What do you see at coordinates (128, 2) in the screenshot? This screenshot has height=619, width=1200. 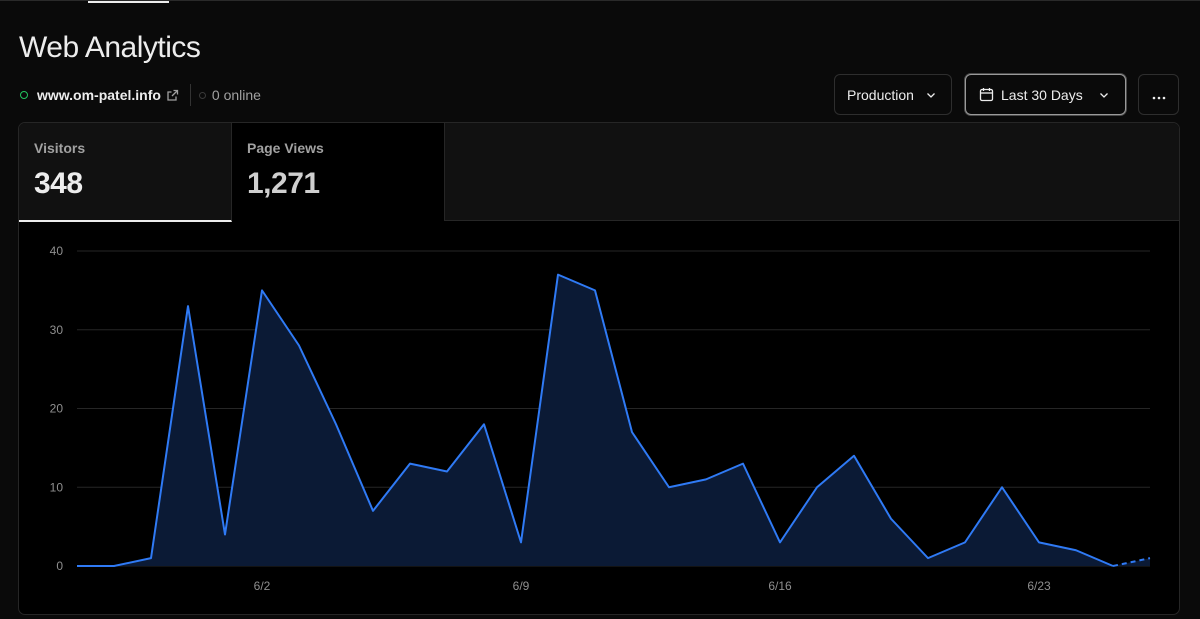 I see `active-nav-tab-indicator` at bounding box center [128, 2].